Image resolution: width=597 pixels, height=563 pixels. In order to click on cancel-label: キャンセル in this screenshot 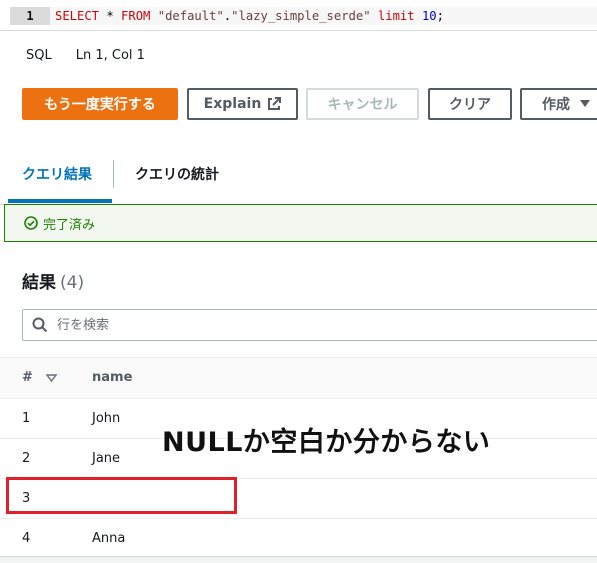, I will do `click(362, 105)`.